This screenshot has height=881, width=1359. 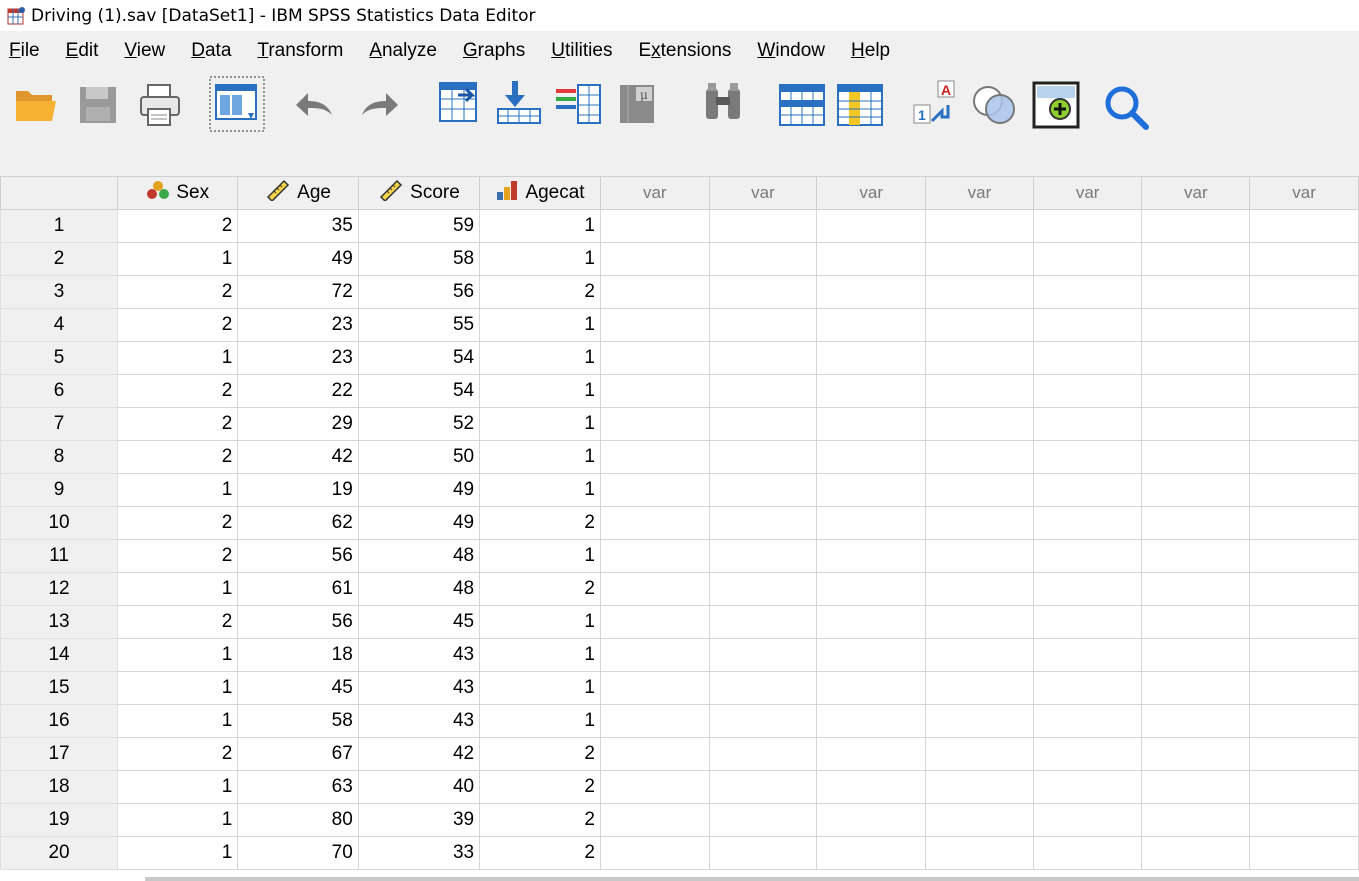 I want to click on data-cell: 67, so click(x=298, y=754).